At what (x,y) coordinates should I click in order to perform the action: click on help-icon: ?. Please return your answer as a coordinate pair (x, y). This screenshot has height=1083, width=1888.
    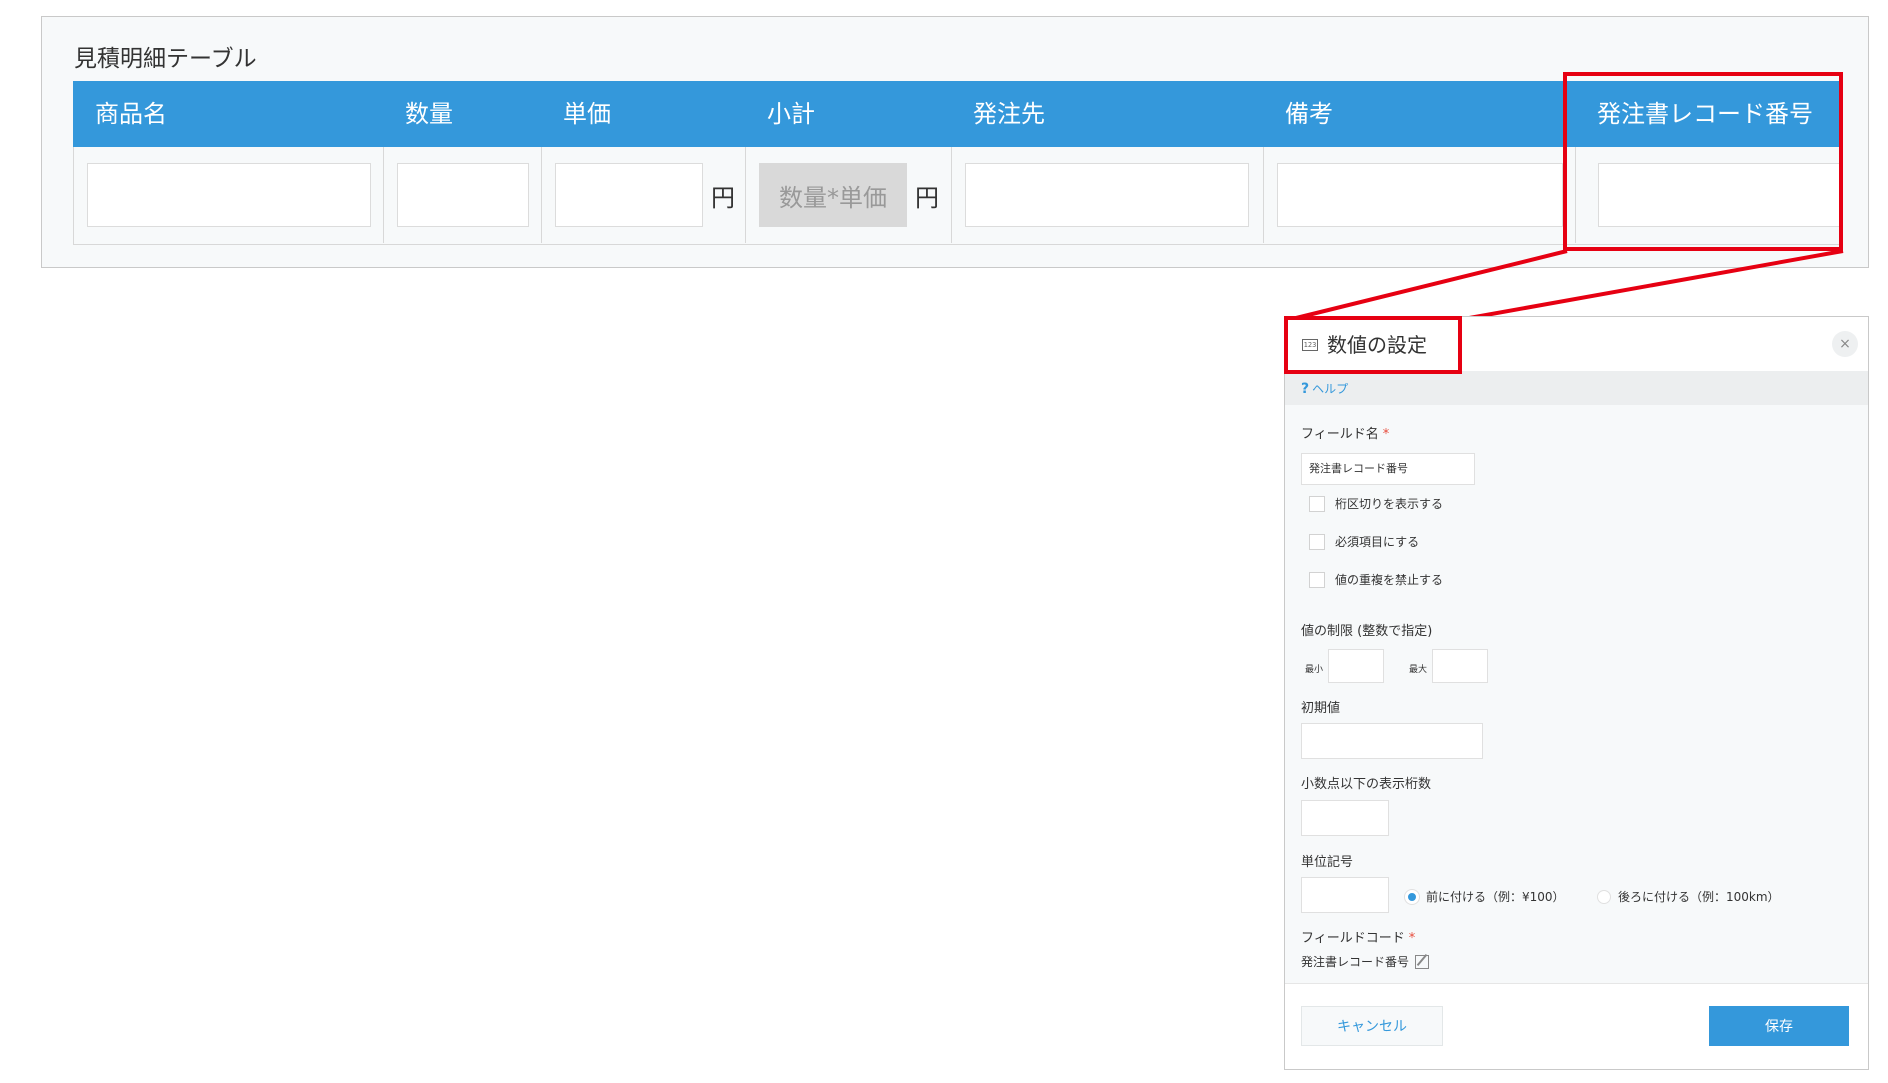
    Looking at the image, I should click on (1305, 389).